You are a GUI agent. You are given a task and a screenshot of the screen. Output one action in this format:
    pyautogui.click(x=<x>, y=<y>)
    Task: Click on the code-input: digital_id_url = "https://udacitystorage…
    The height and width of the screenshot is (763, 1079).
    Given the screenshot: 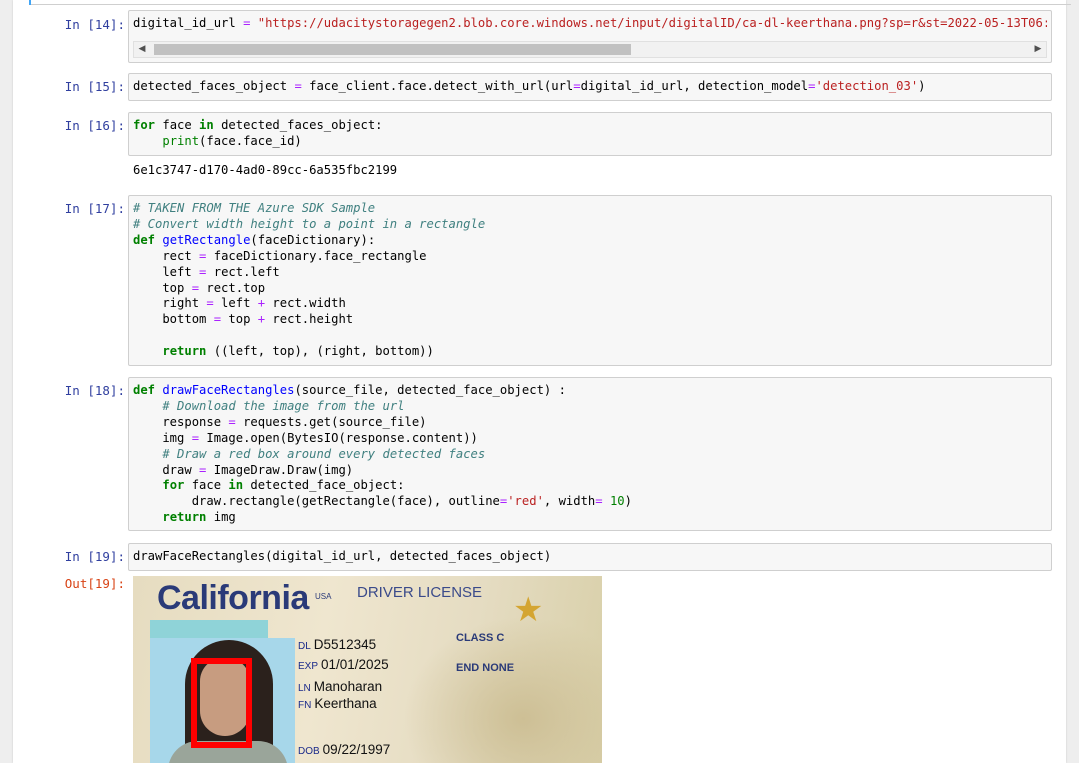 What is the action you would take?
    pyautogui.click(x=590, y=36)
    